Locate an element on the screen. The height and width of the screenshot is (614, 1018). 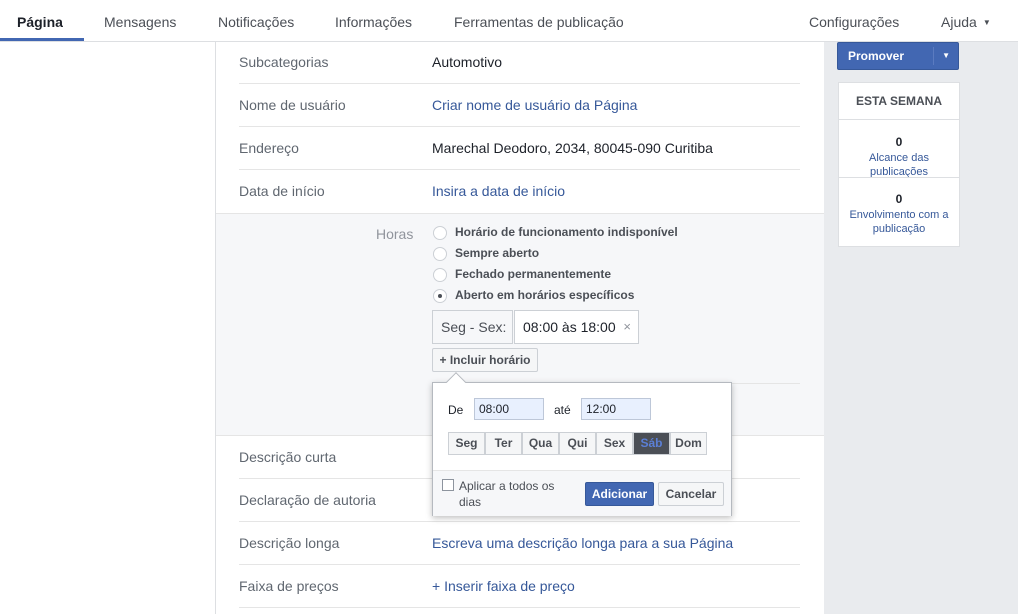
create-username-link: Criar nome de usuário da Página is located at coordinates (534, 105).